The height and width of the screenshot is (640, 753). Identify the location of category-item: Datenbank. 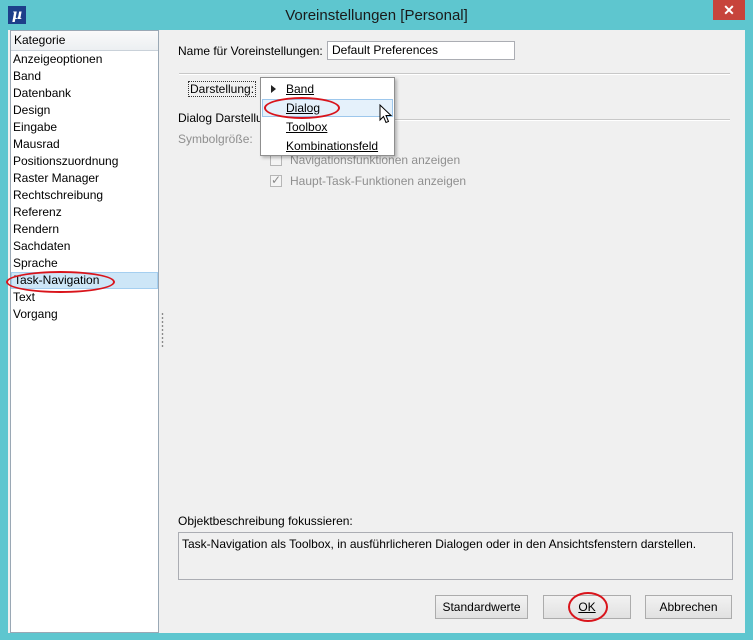
(84, 93).